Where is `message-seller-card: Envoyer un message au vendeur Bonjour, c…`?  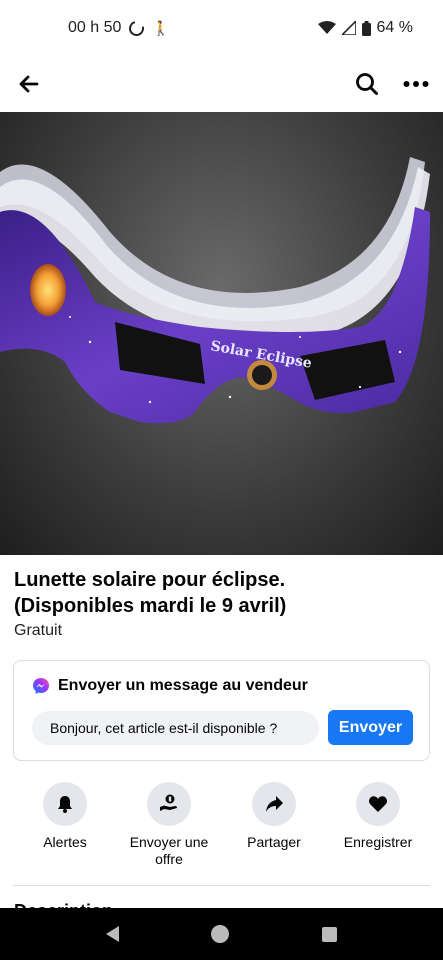 message-seller-card: Envoyer un message au vendeur Bonjour, c… is located at coordinates (221, 710).